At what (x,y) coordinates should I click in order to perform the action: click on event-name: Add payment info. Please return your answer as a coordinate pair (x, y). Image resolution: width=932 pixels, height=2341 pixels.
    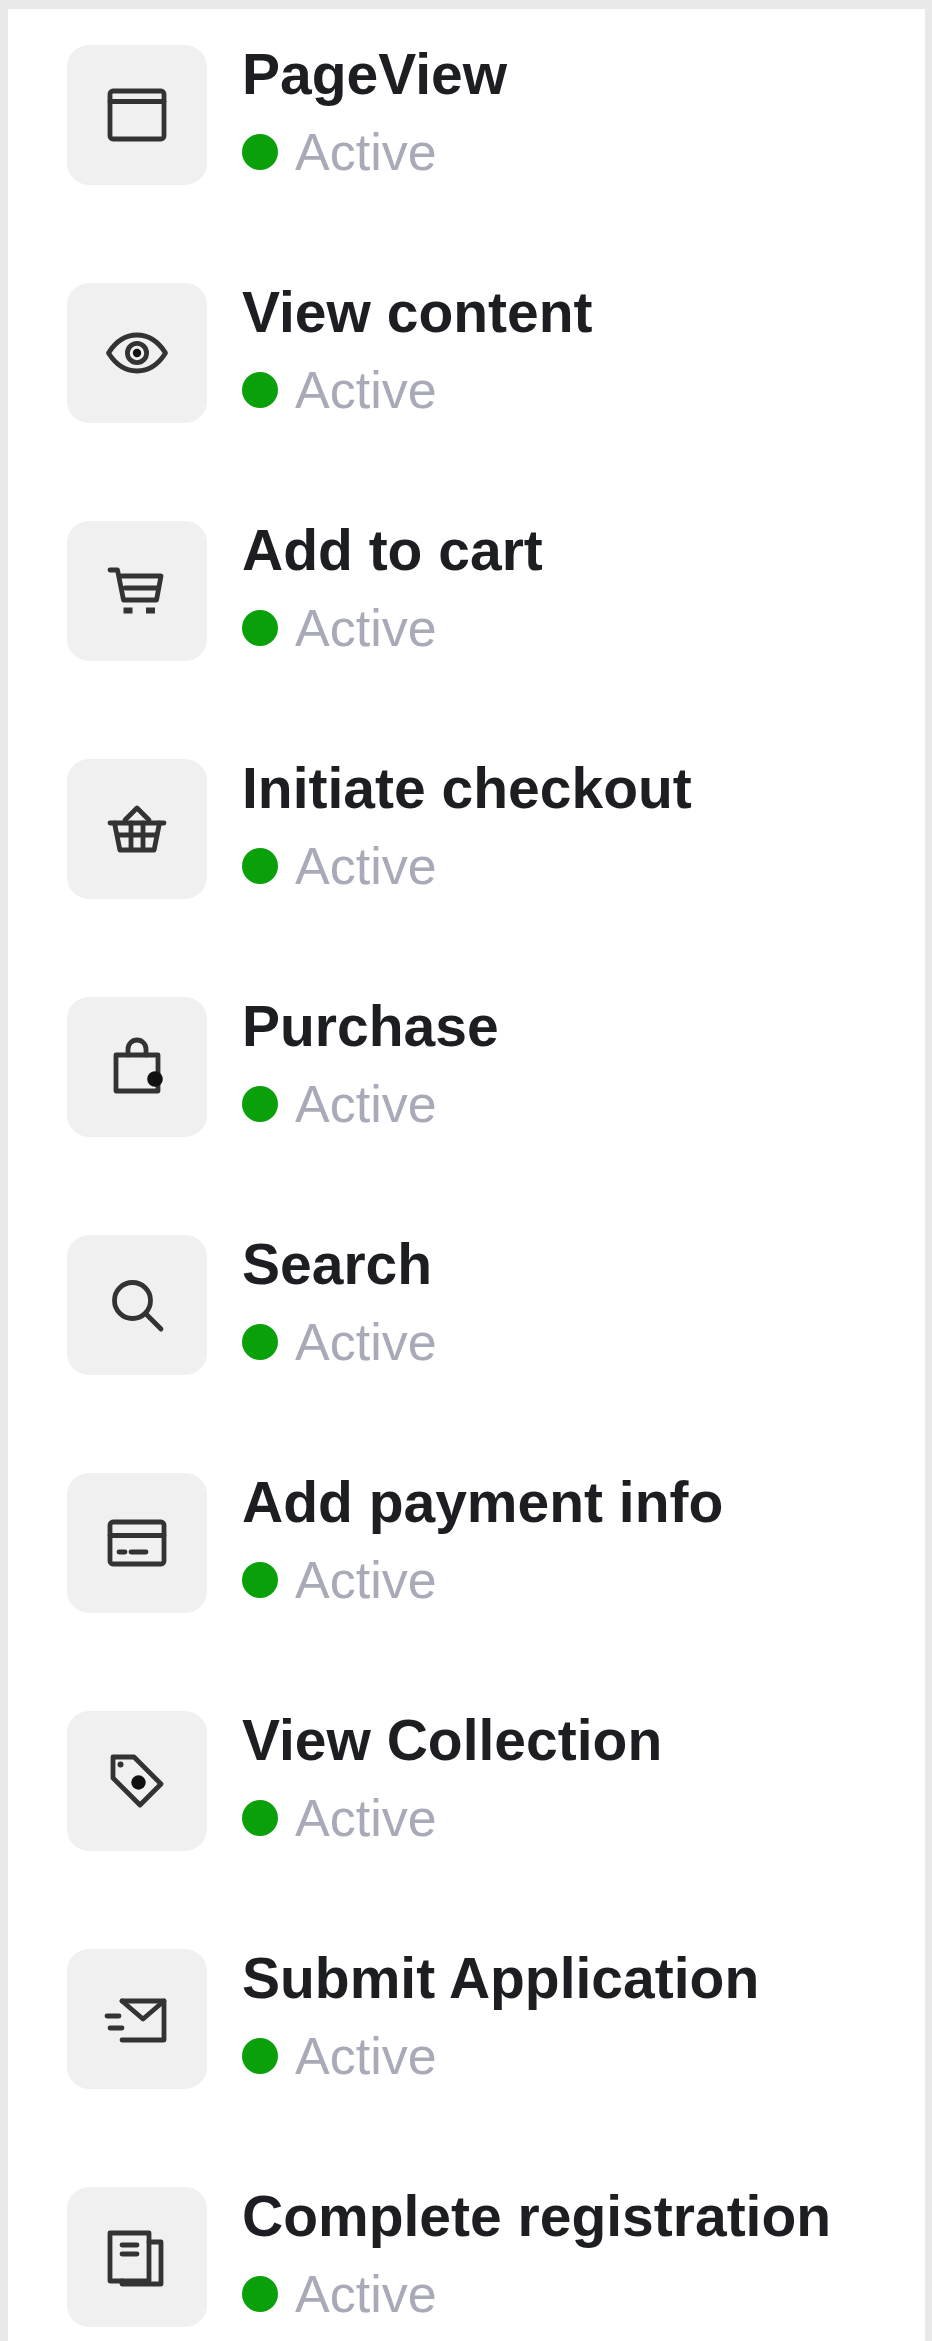
    Looking at the image, I should click on (483, 1502).